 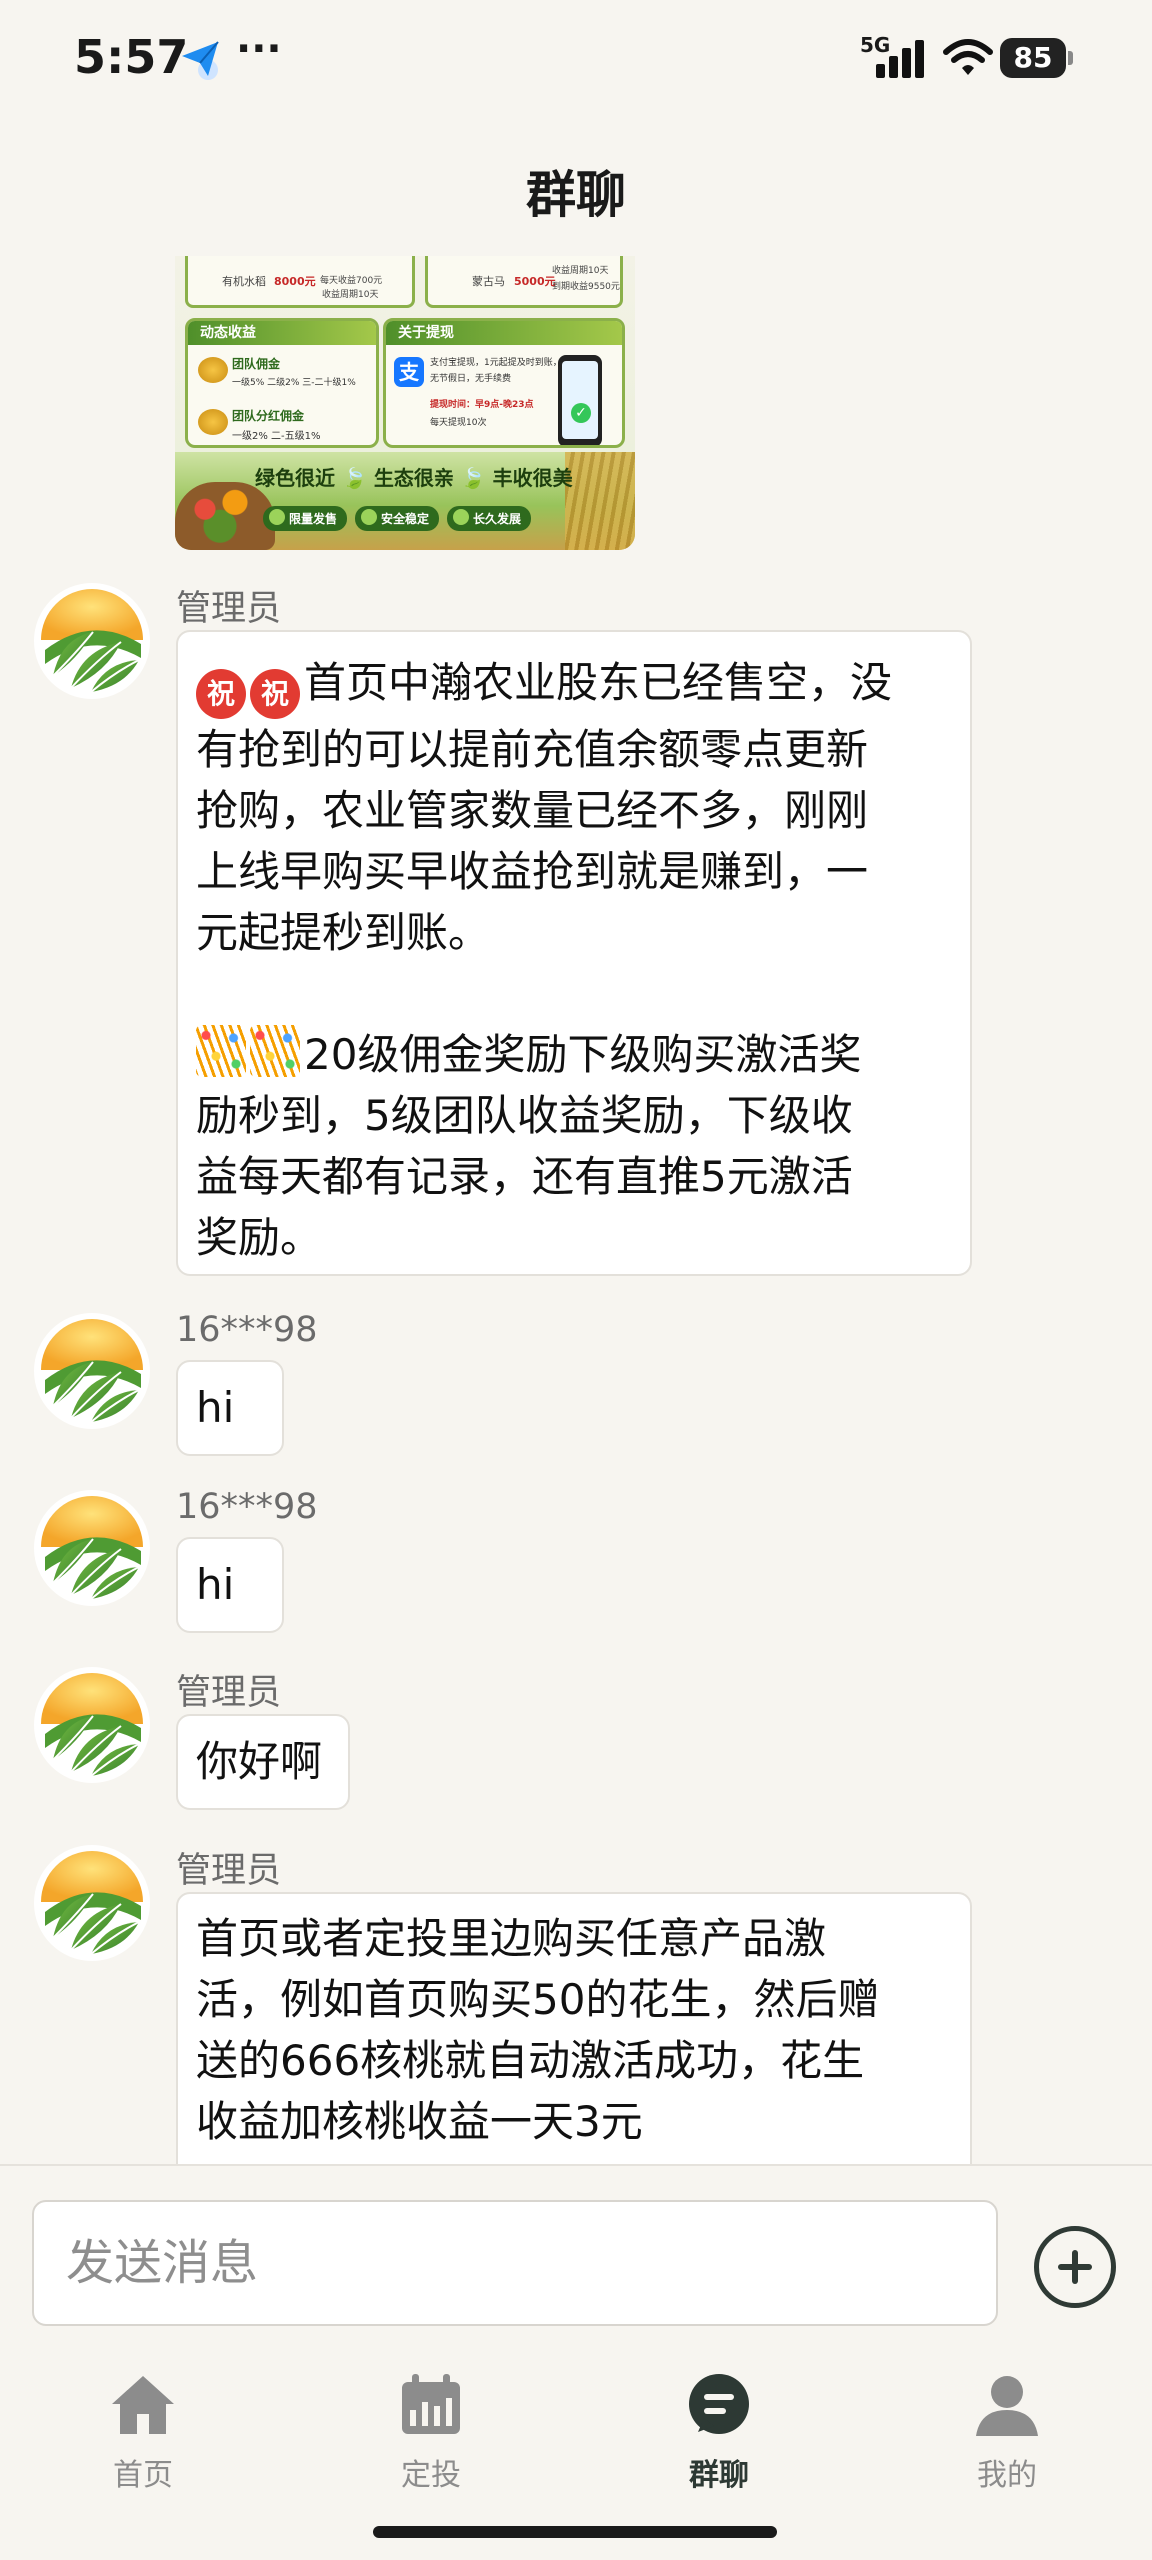 What do you see at coordinates (256, 364) in the screenshot?
I see `promo-team-commission: 团队佣金` at bounding box center [256, 364].